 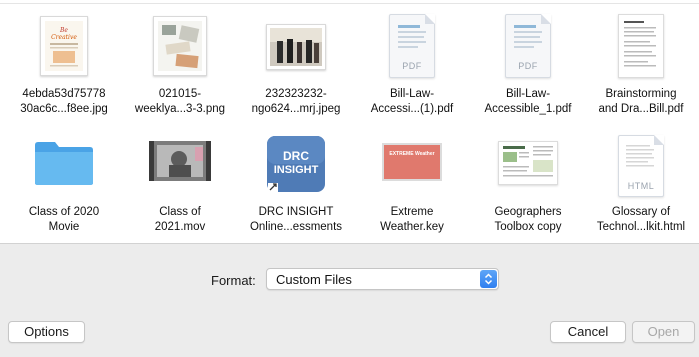 What do you see at coordinates (180, 227) in the screenshot?
I see `file-name-line2: 2021.mov` at bounding box center [180, 227].